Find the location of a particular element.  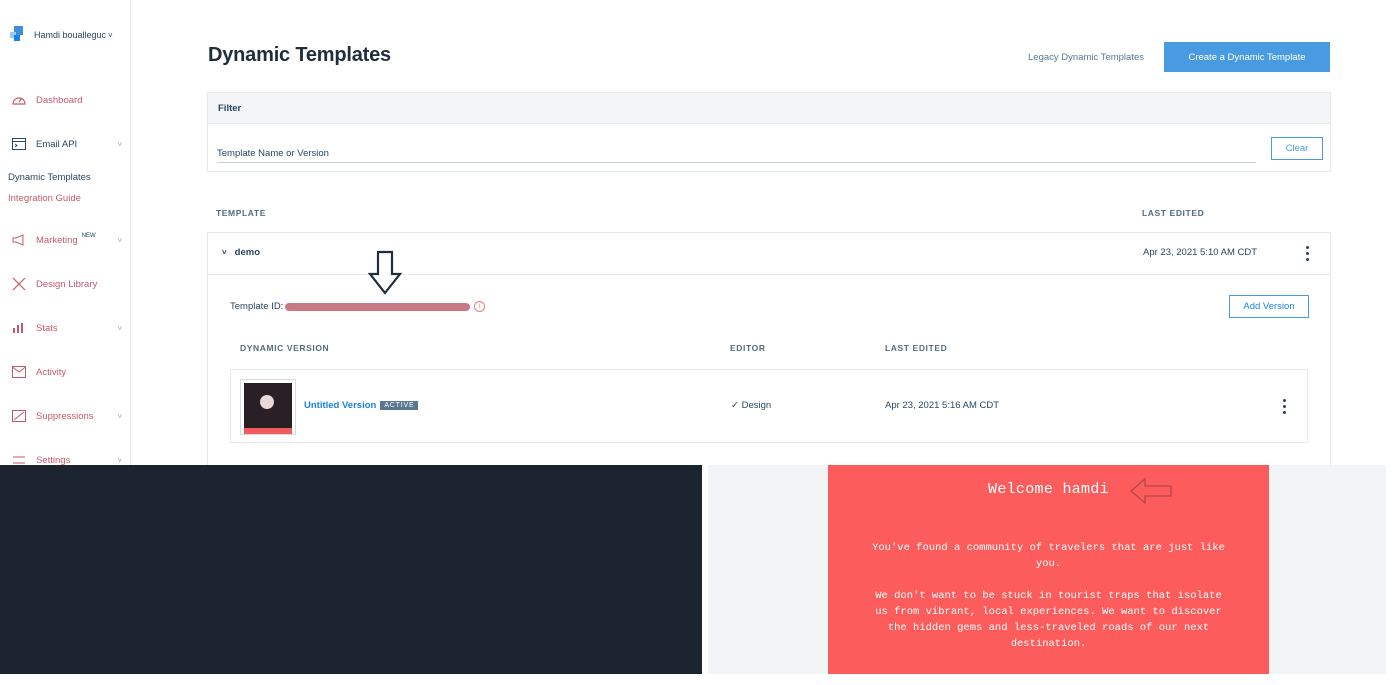

version-name-label: Untitled Version is located at coordinates (340, 405).